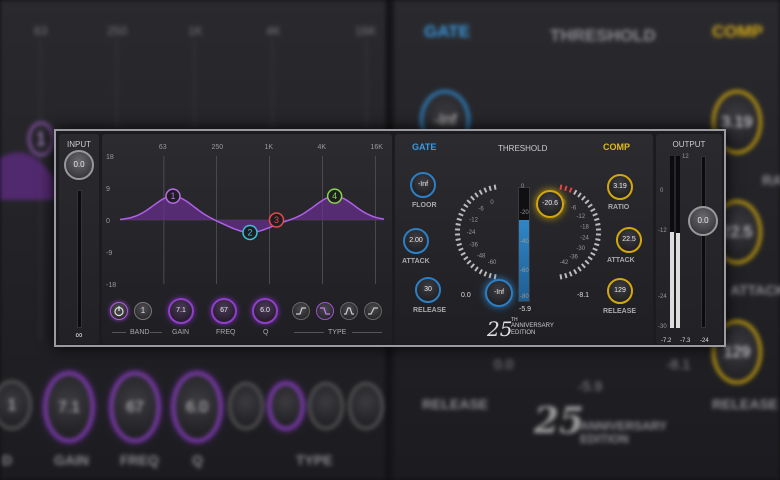 This screenshot has width=780, height=480. I want to click on background-gate-release-label: RELEASE, so click(455, 404).